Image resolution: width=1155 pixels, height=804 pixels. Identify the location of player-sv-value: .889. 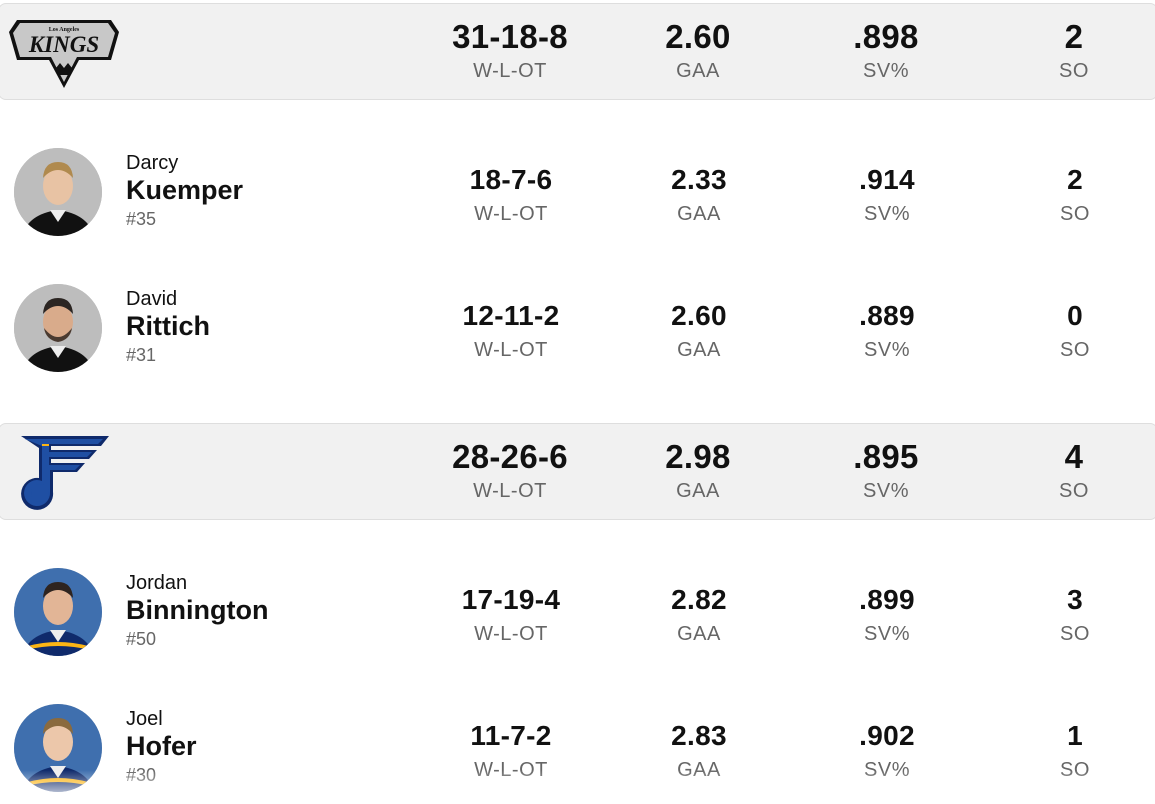
(887, 315).